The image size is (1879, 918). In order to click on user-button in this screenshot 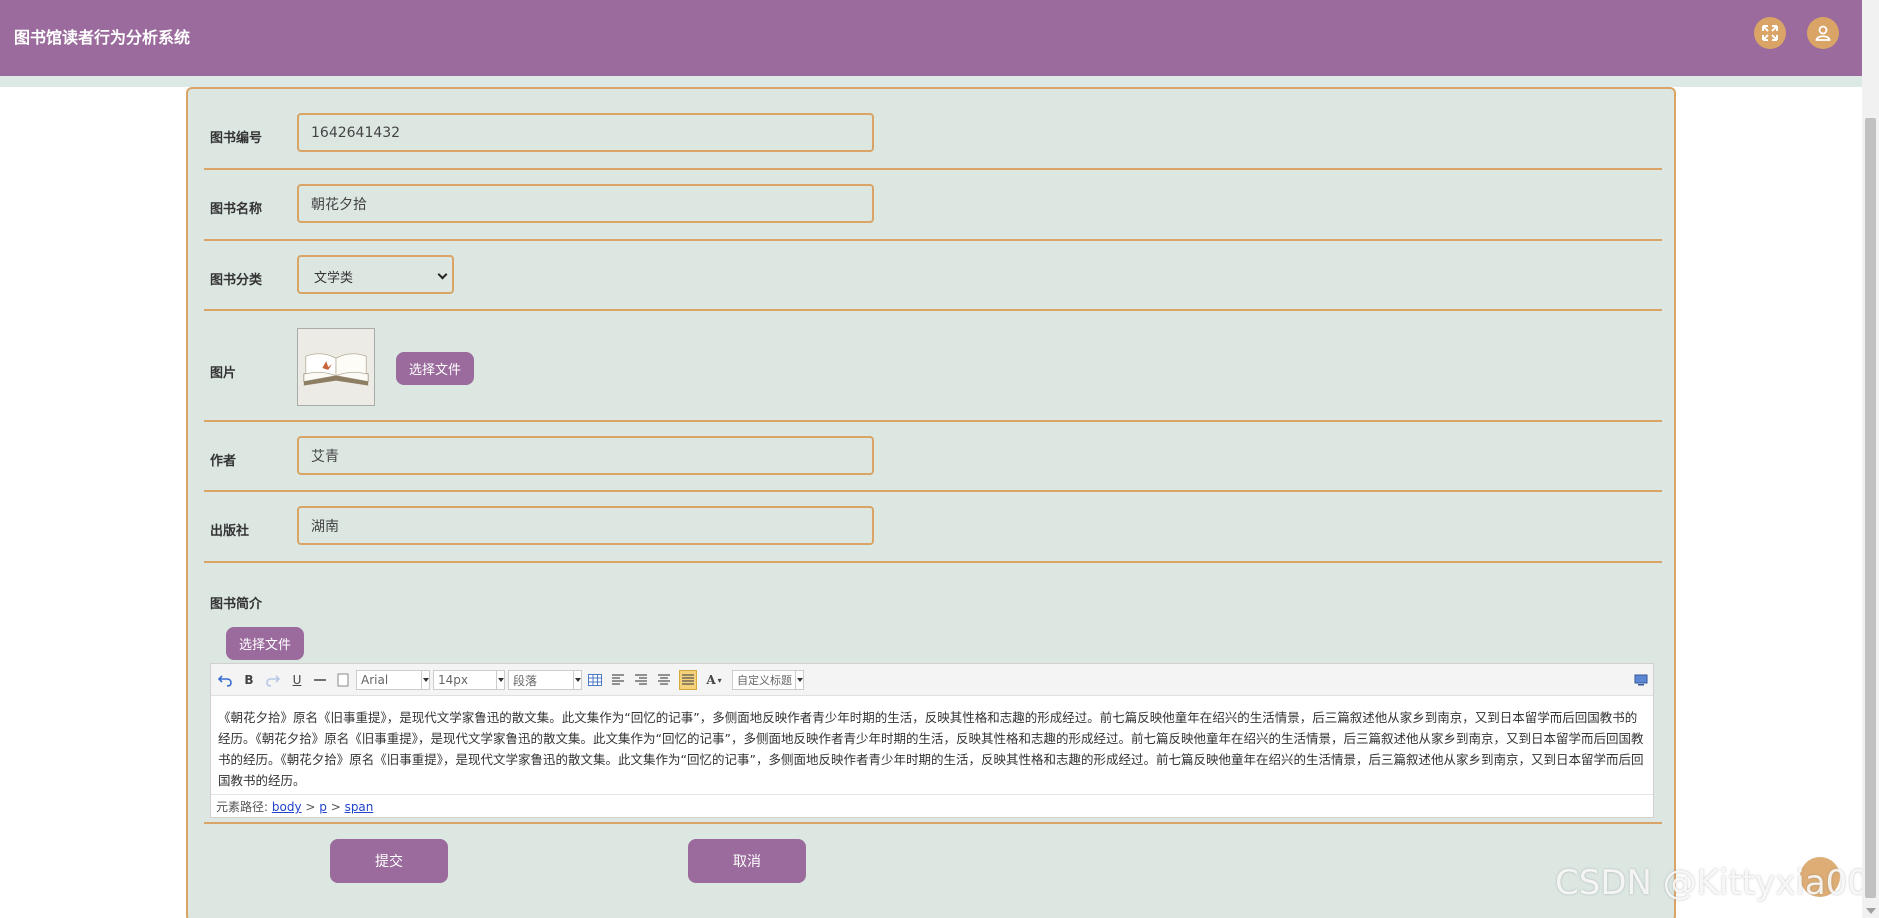, I will do `click(1823, 33)`.